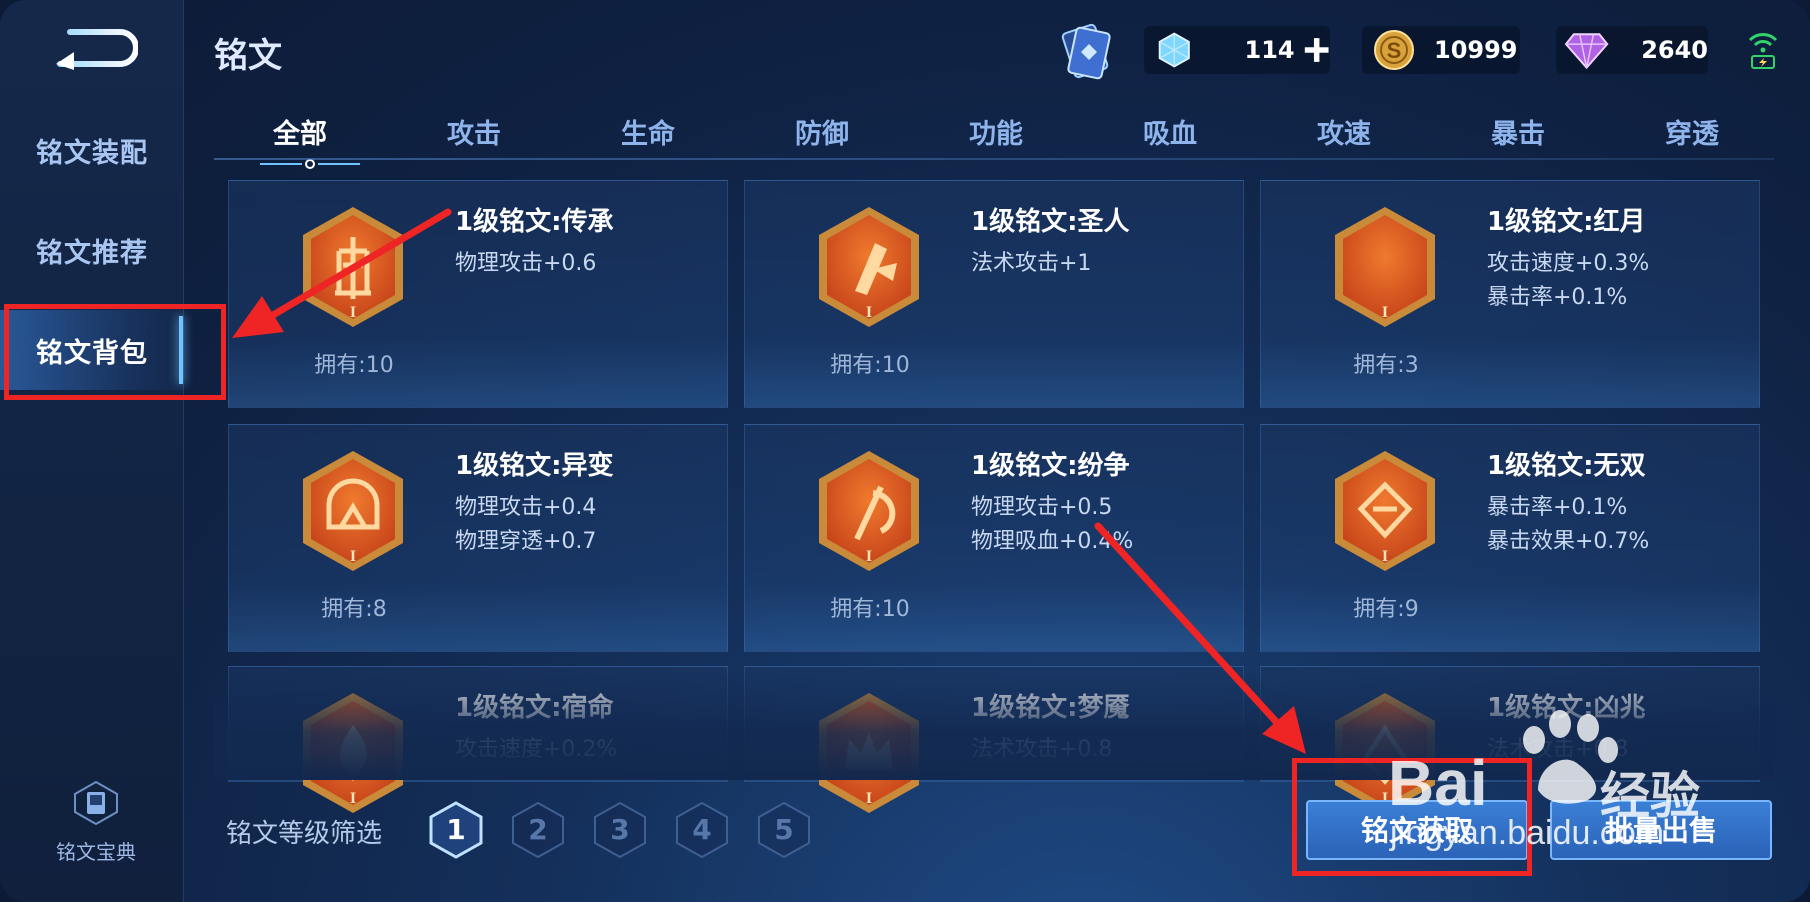 The width and height of the screenshot is (1810, 902). I want to click on level-label: 1, so click(456, 829).